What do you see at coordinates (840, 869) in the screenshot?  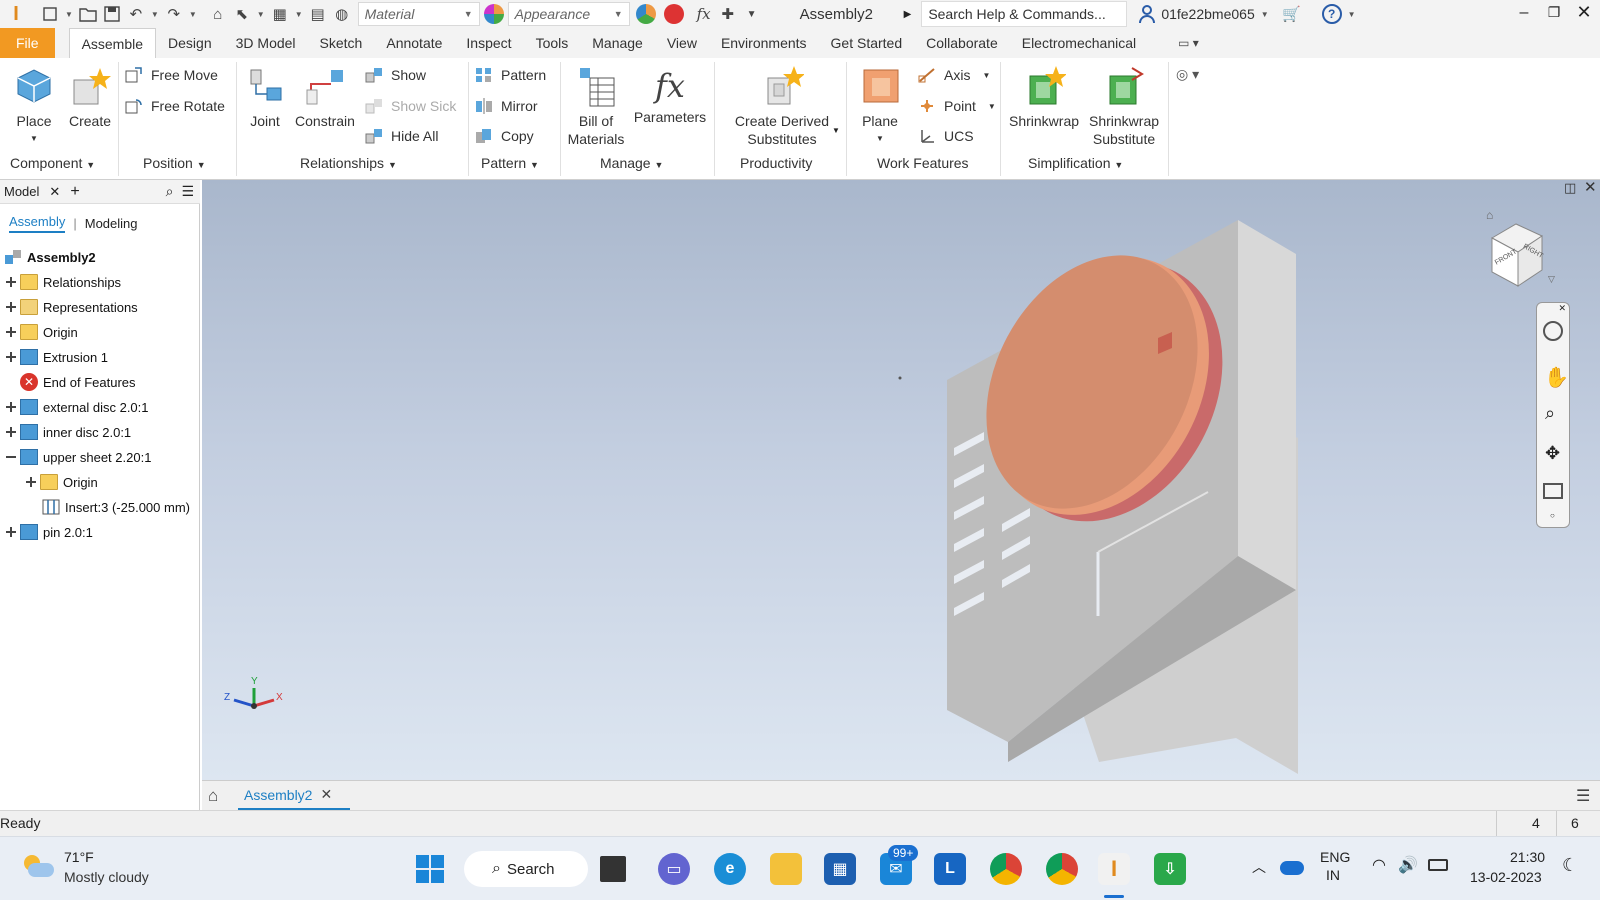 I see `store-icon: ▦` at bounding box center [840, 869].